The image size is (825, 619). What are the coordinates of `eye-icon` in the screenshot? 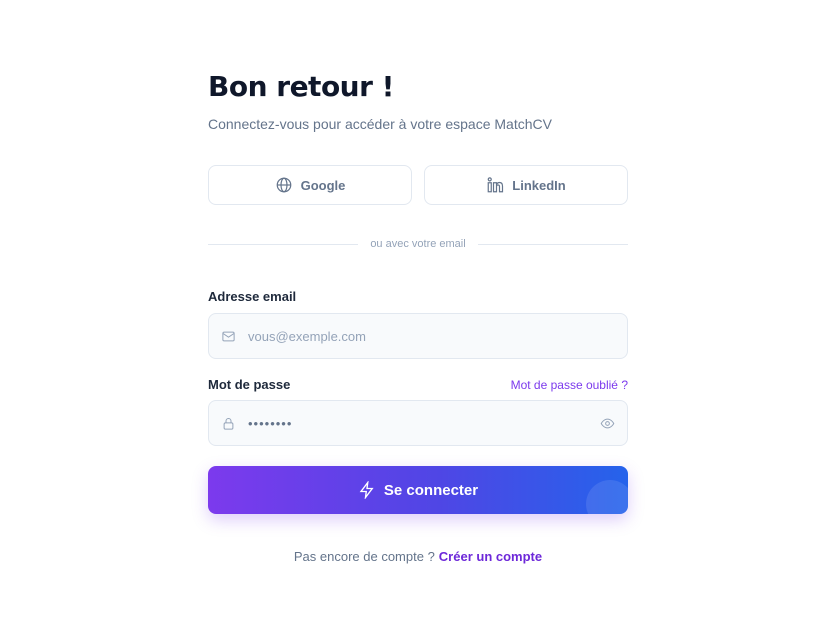 It's located at (607, 423).